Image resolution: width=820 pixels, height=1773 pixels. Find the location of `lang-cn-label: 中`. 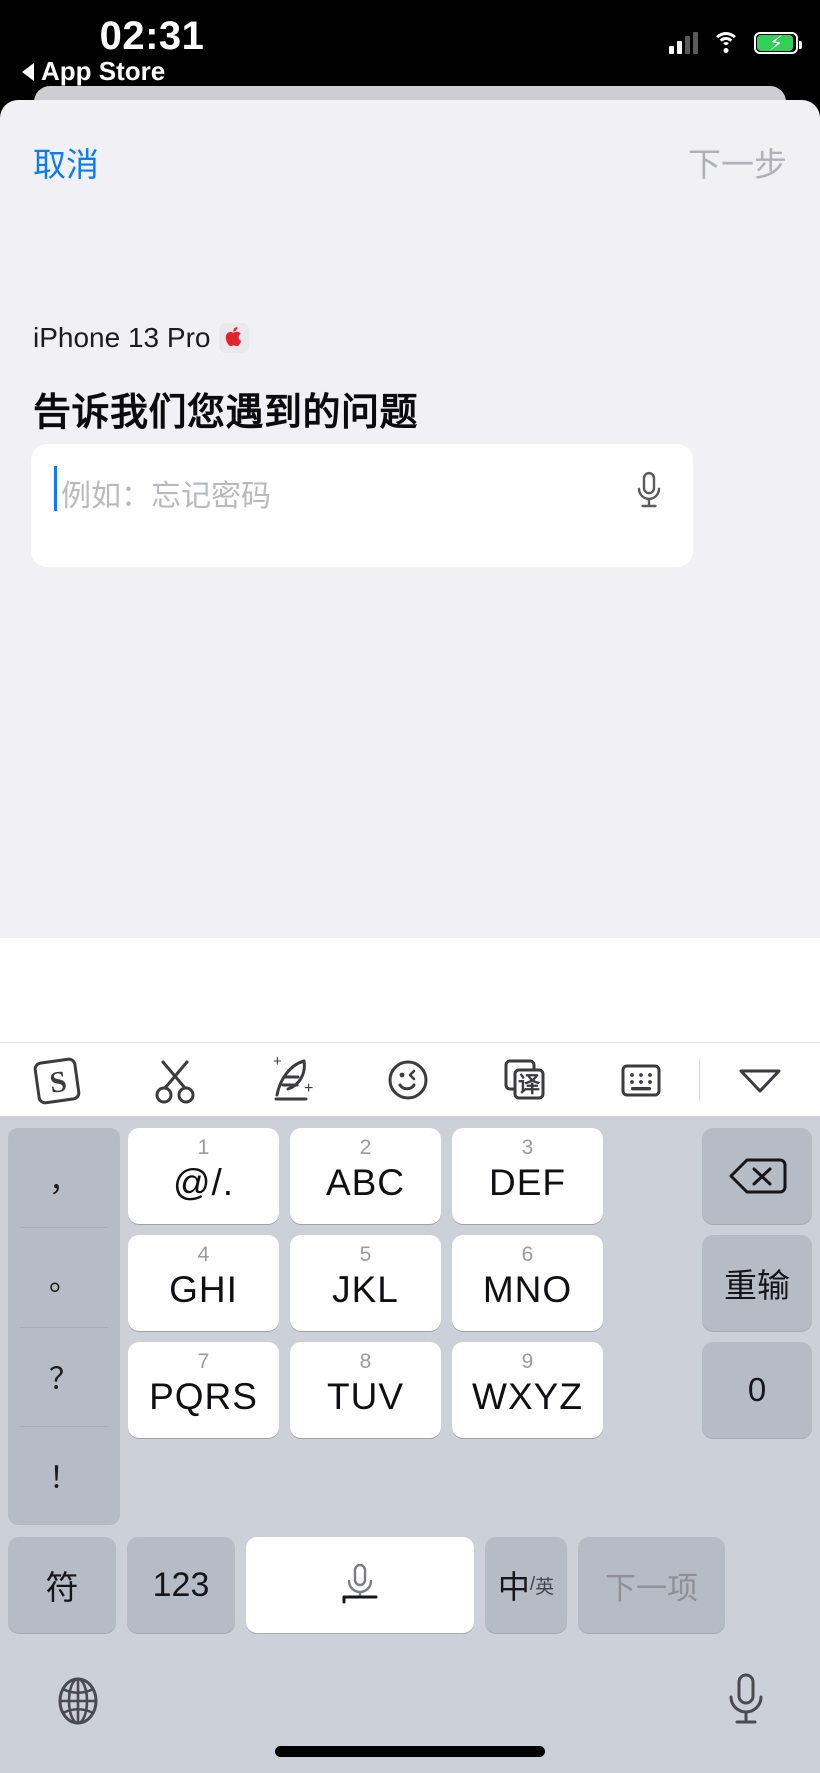

lang-cn-label: 中 is located at coordinates (513, 1587).